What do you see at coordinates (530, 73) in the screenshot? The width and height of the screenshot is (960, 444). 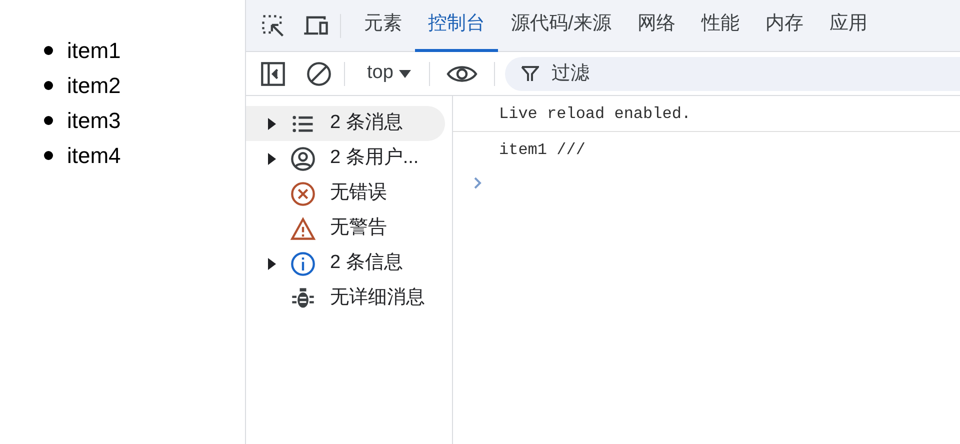 I see `filter-icon` at bounding box center [530, 73].